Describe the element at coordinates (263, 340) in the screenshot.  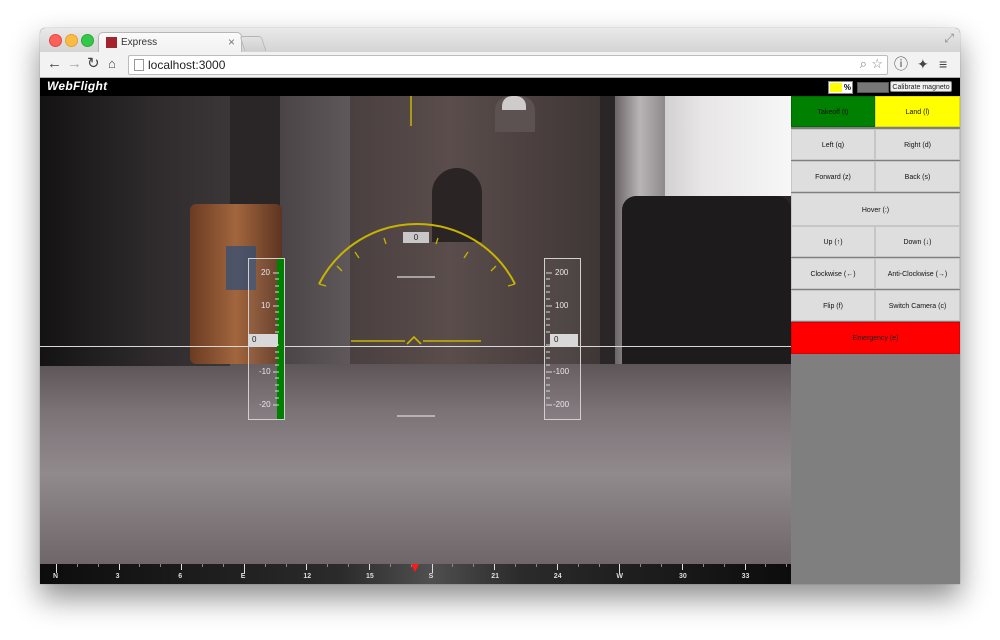
I see `altitude-readout: 0` at that location.